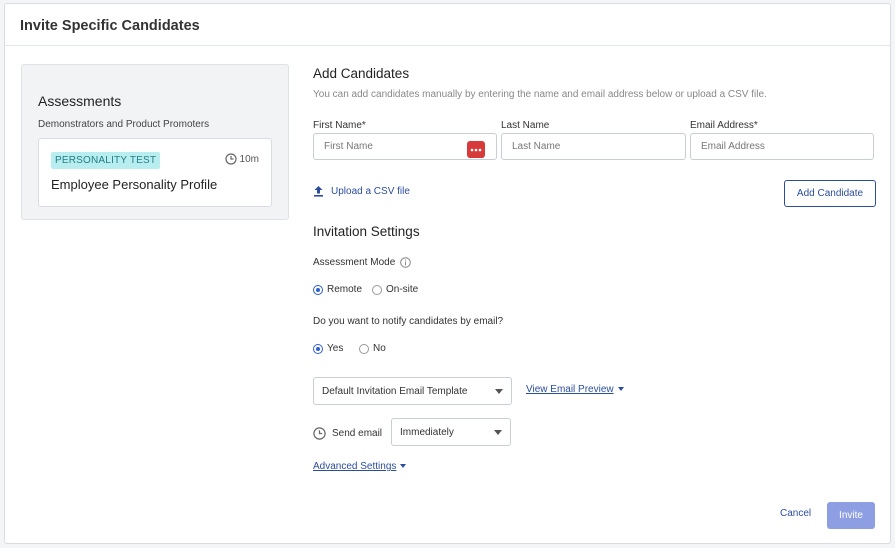 Image resolution: width=895 pixels, height=548 pixels. Describe the element at coordinates (570, 389) in the screenshot. I see `view-preview-label: View Email Preview` at that location.